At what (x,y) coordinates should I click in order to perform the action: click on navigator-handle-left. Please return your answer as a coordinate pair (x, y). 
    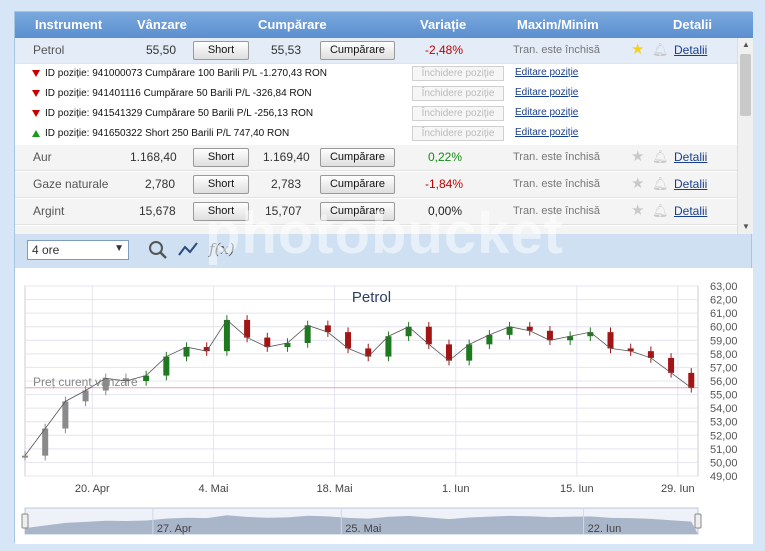
    Looking at the image, I should click on (25, 521).